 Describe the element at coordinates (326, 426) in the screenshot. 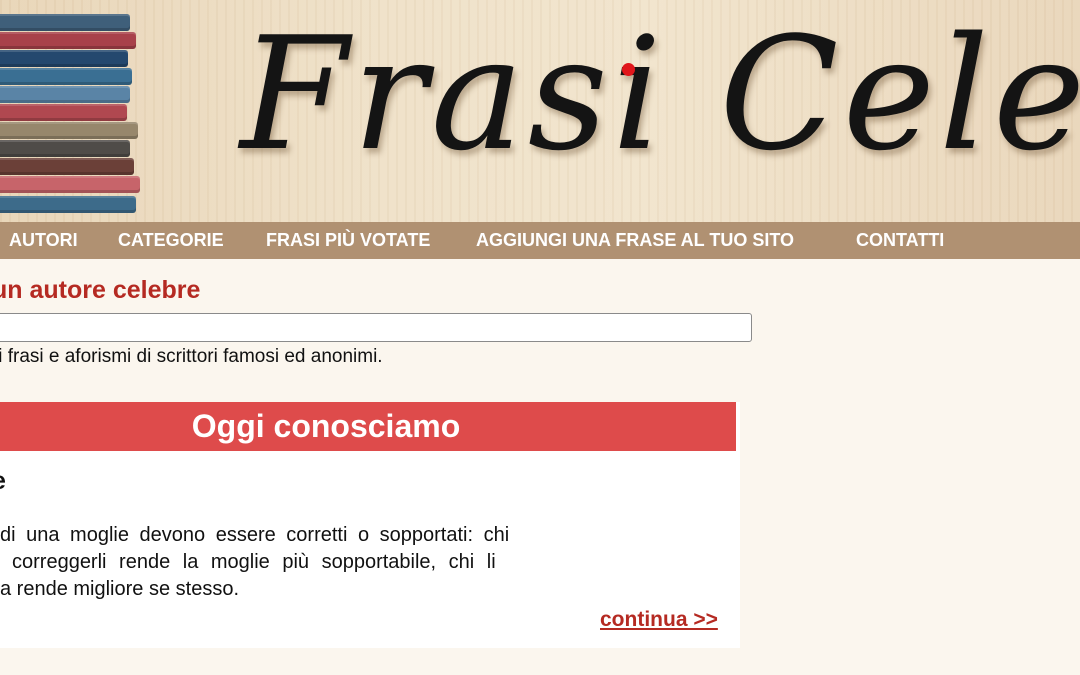

I see `card-heading: Oggi conosciamo` at that location.